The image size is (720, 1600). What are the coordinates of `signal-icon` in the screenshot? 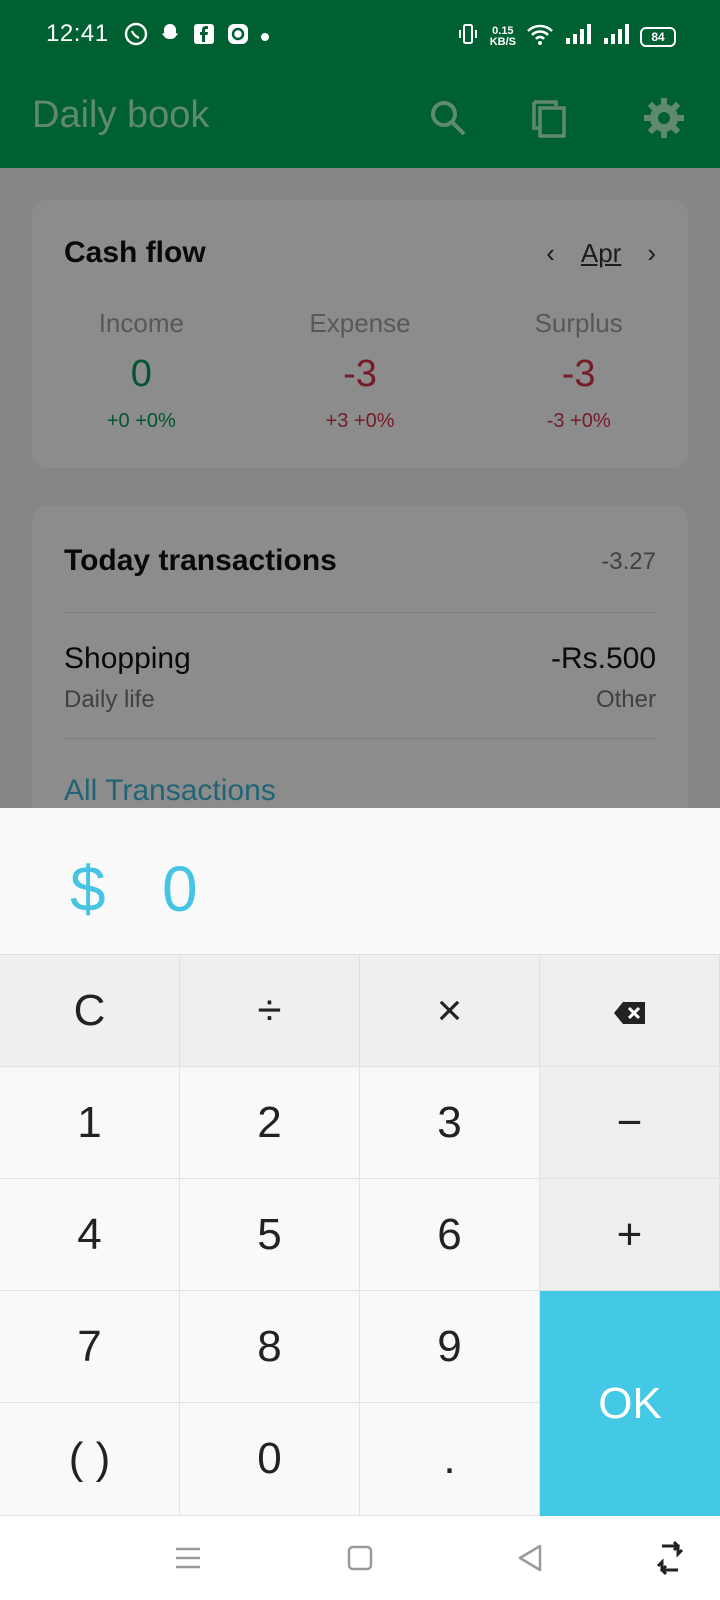 It's located at (578, 36).